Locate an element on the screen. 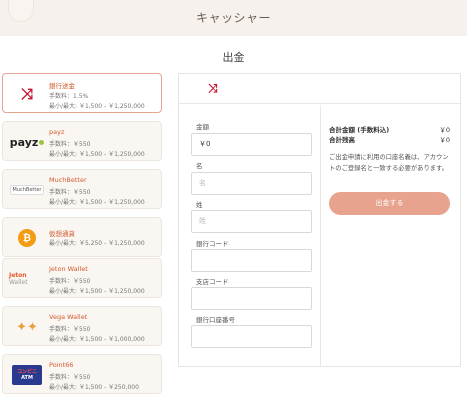 The height and width of the screenshot is (400, 467). total-label: 合計金額 (手数料込) is located at coordinates (359, 130).